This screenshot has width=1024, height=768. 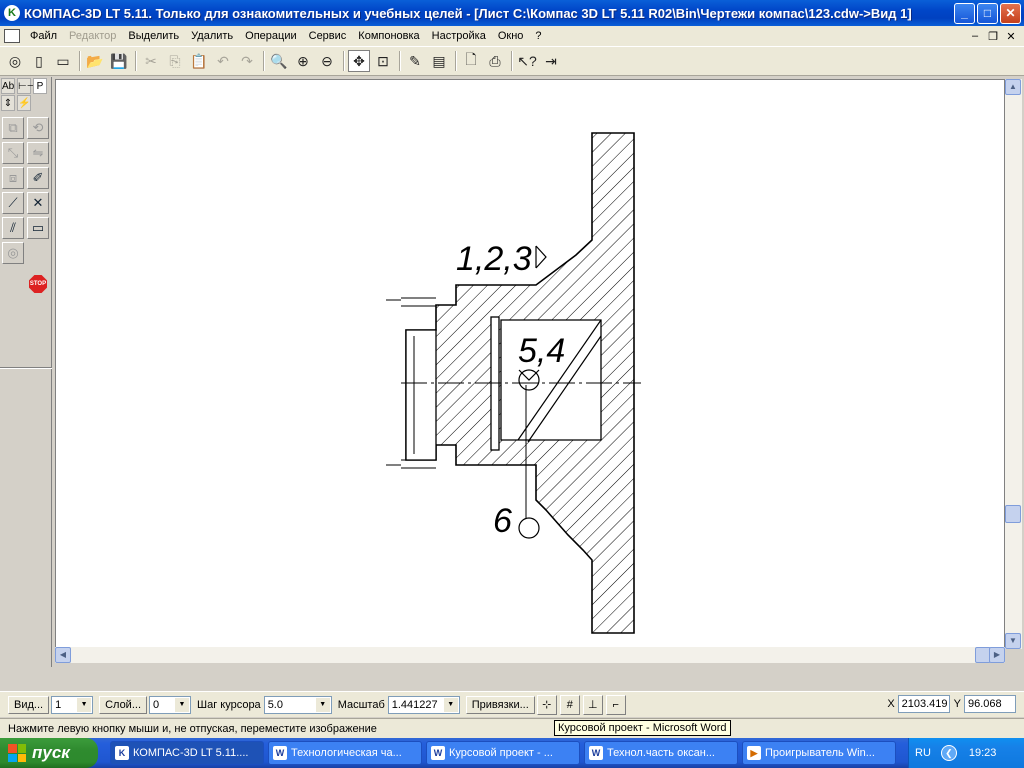 I want to click on array-icon: ▭, so click(x=38, y=228).